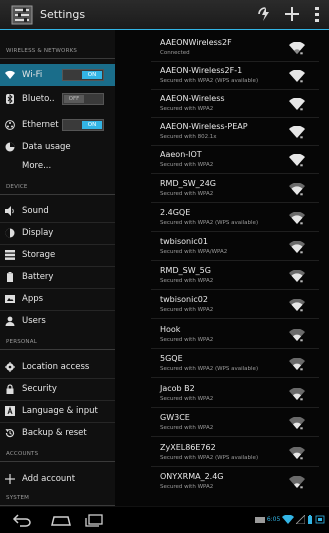  I want to click on ethernet-toggle: ON, so click(83, 125).